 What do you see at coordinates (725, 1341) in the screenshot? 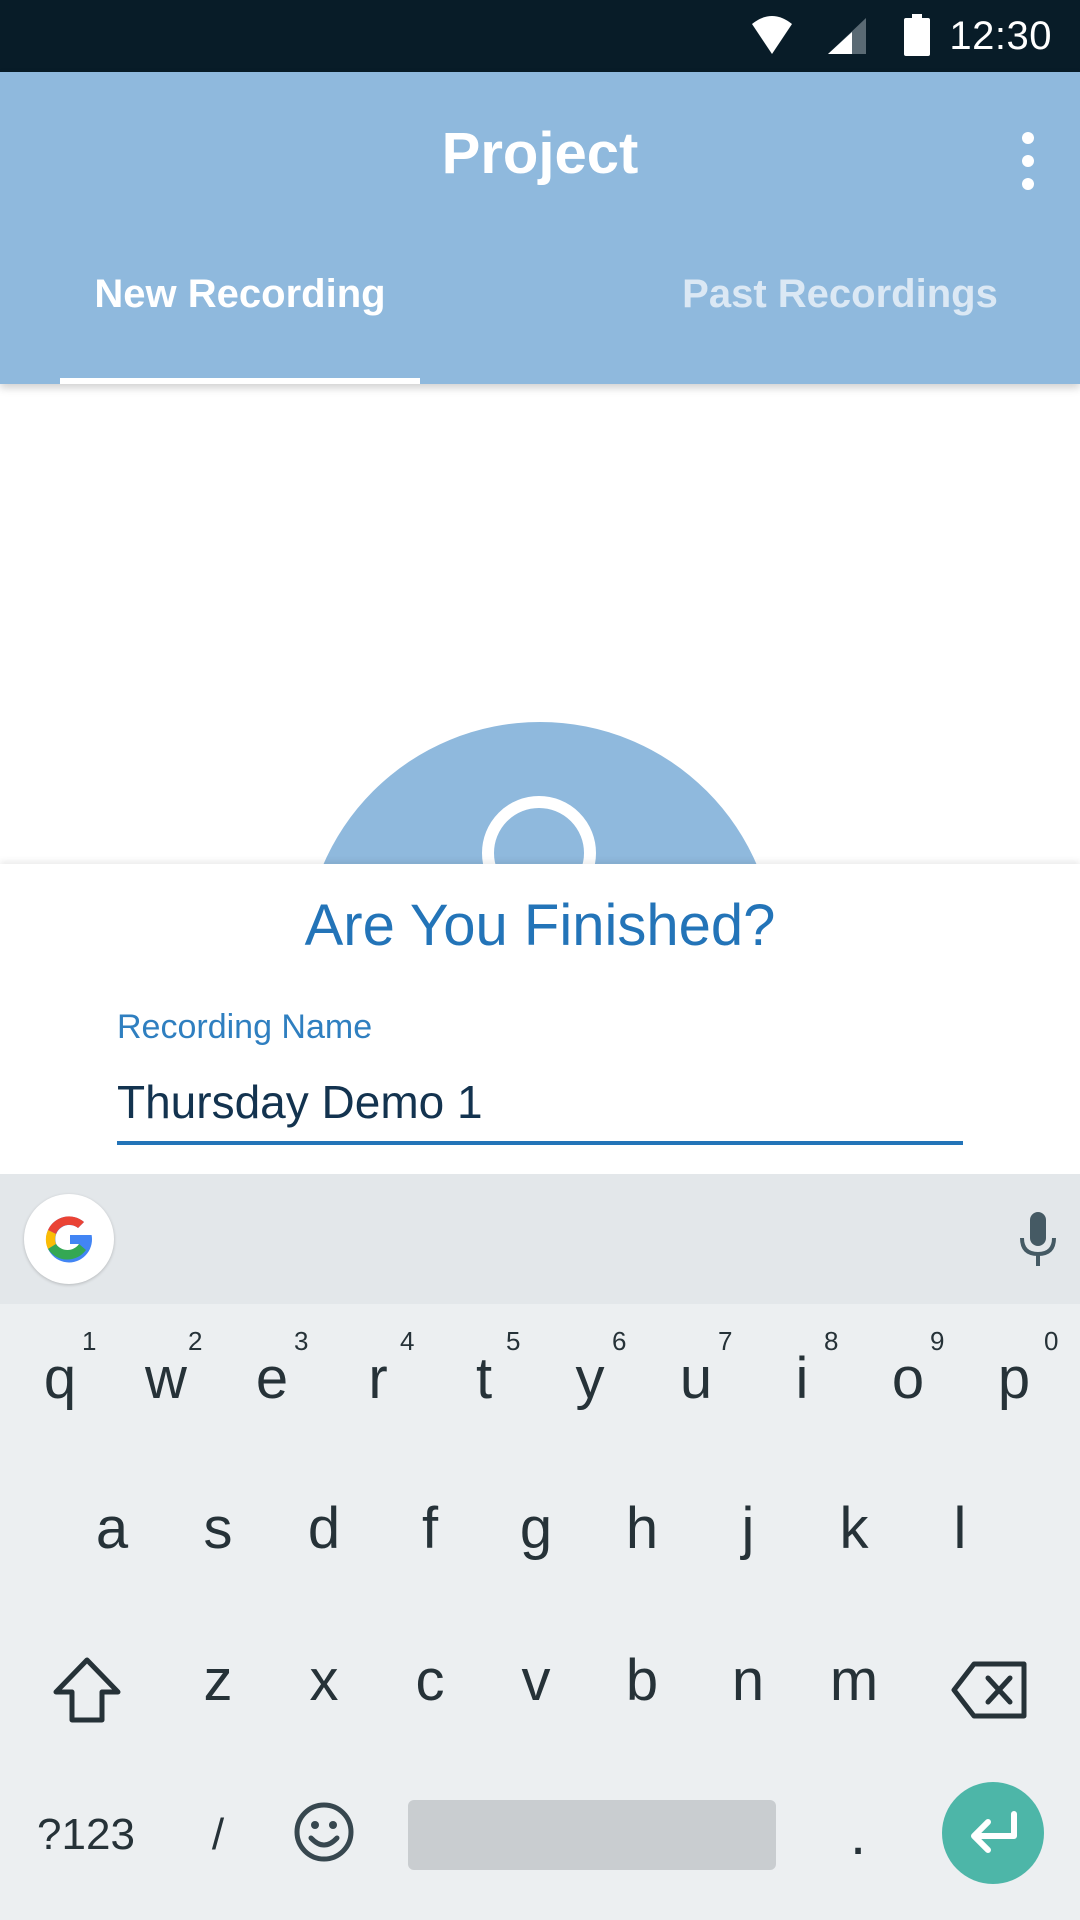
I see `key-hint: 7` at bounding box center [725, 1341].